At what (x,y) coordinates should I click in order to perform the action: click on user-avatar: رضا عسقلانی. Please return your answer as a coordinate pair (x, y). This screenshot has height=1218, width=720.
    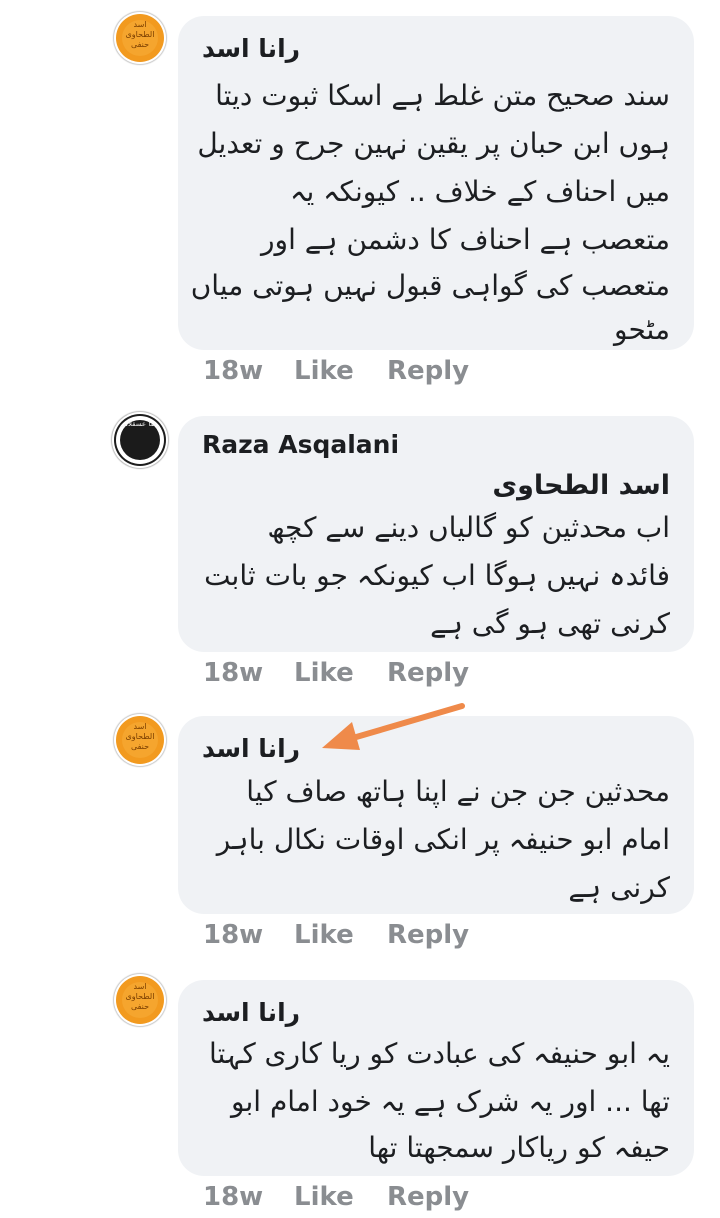
    Looking at the image, I should click on (140, 440).